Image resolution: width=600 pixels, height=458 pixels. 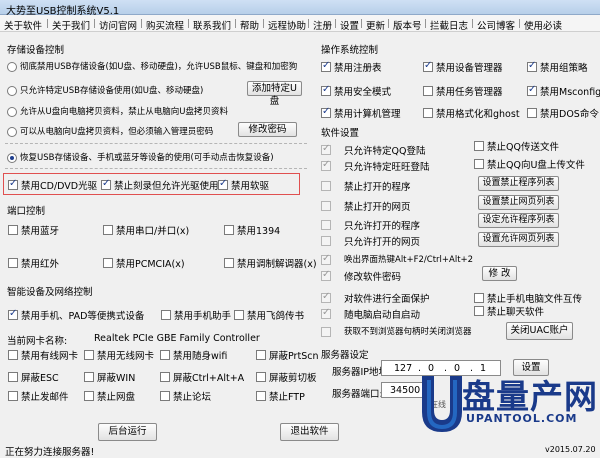 What do you see at coordinates (13, 355) in the screenshot?
I see `checkbox-disable-wired-nic` at bounding box center [13, 355].